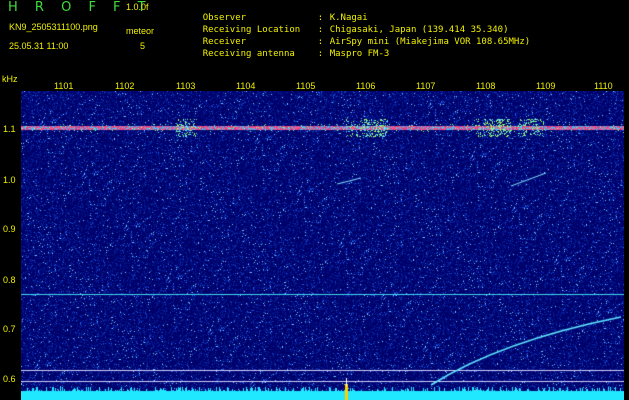 The width and height of the screenshot is (629, 400). I want to click on y-tick-label: 0.6, so click(9, 379).